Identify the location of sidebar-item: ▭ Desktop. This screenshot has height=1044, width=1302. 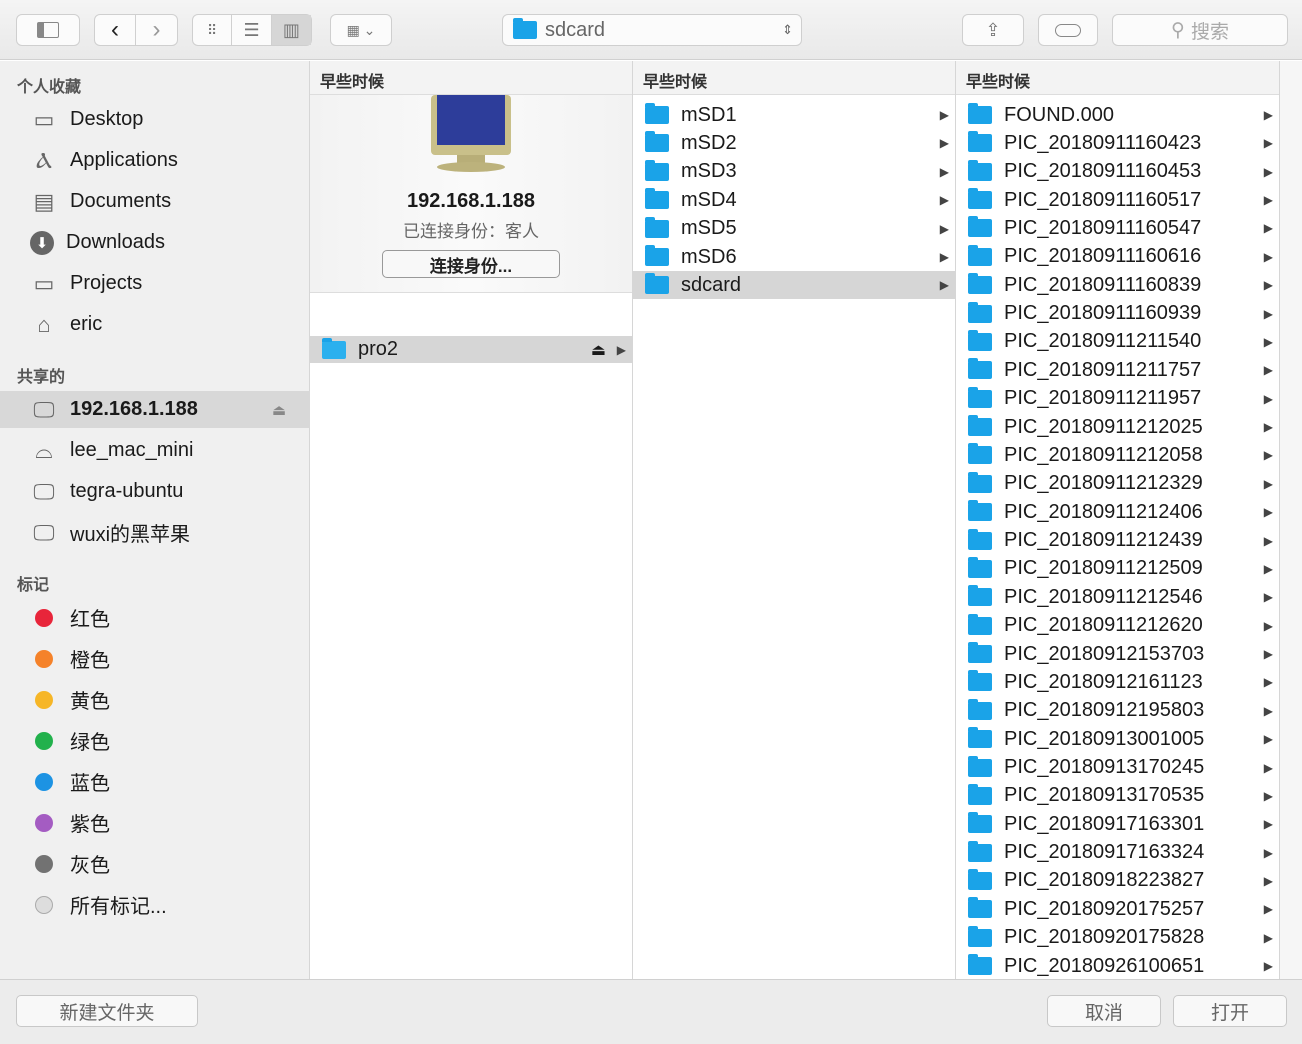
(155, 119).